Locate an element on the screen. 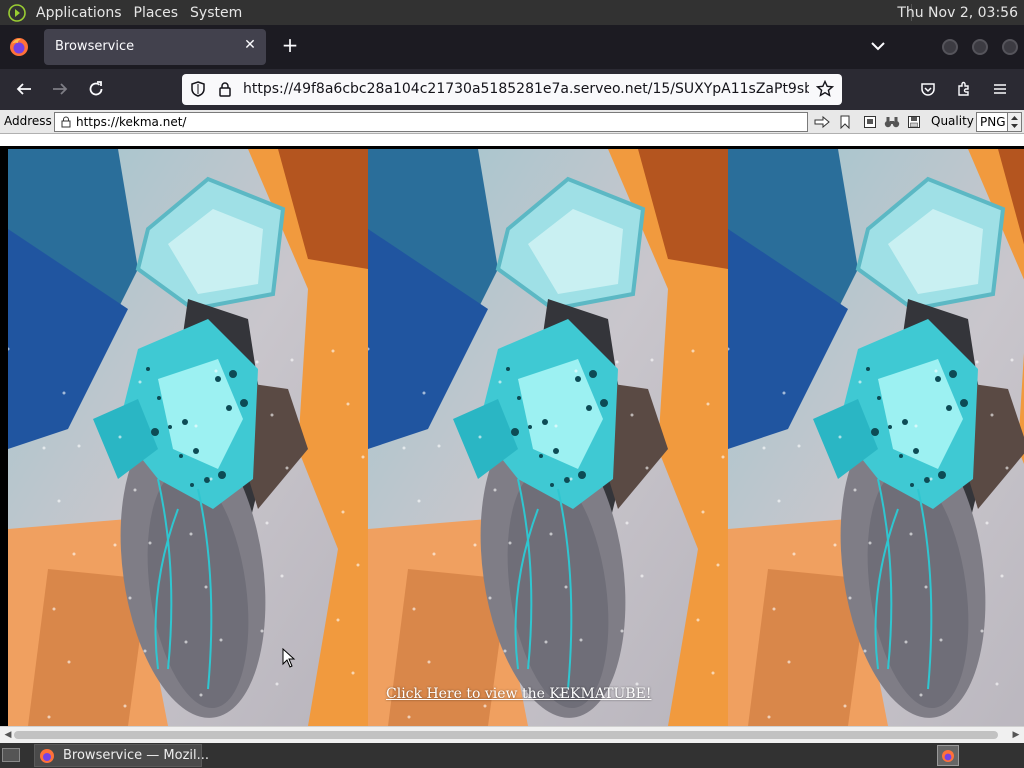 The width and height of the screenshot is (1024, 768). address-label: Address is located at coordinates (28, 121).